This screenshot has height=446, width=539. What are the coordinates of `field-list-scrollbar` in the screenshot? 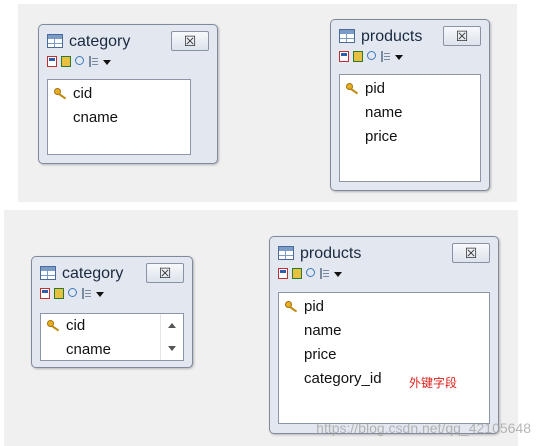 It's located at (171, 337).